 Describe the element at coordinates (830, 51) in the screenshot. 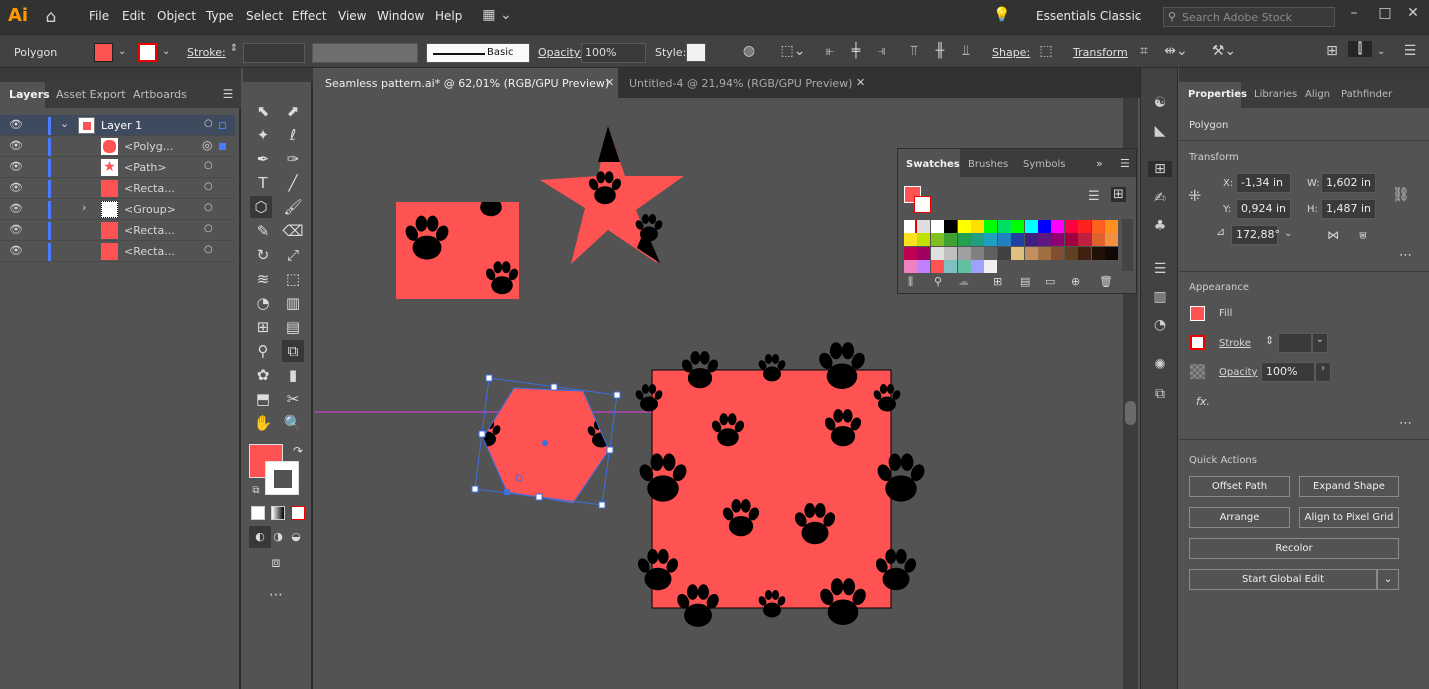

I see `align-left-icon: ⫦` at that location.